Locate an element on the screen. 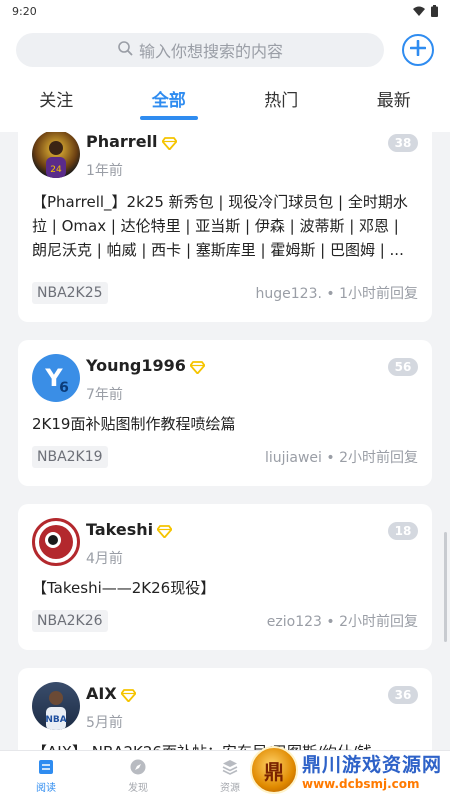  post-author: Takeshi is located at coordinates (129, 529).